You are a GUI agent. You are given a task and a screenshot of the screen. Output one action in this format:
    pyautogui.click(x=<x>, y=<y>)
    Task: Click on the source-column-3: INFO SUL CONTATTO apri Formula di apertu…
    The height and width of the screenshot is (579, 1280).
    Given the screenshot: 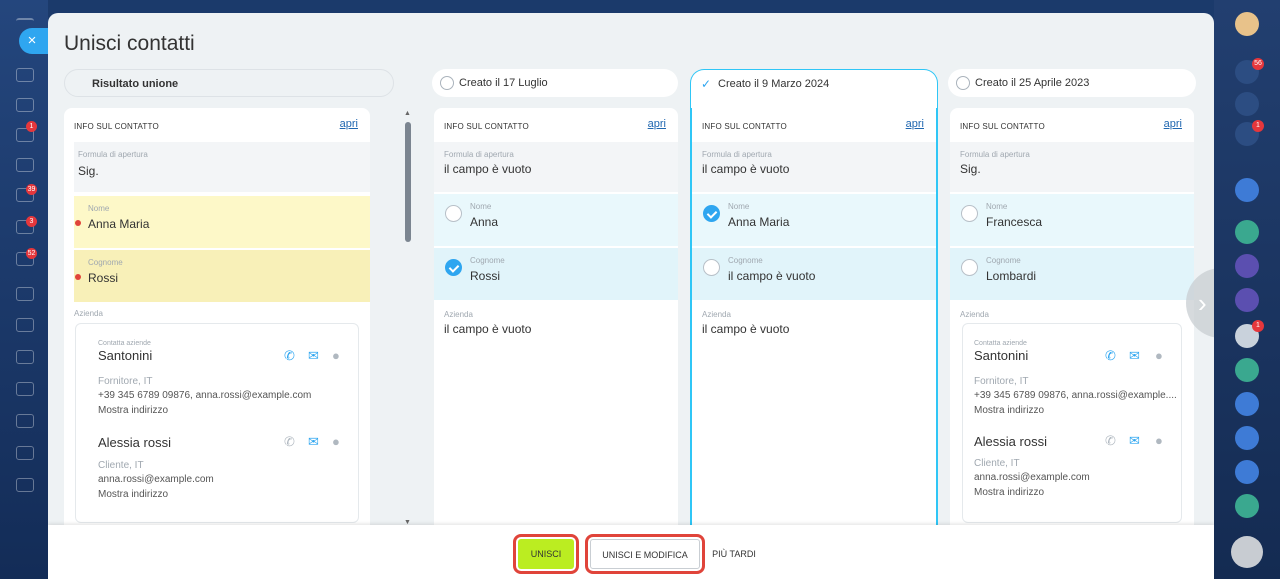 What is the action you would take?
    pyautogui.click(x=1072, y=318)
    